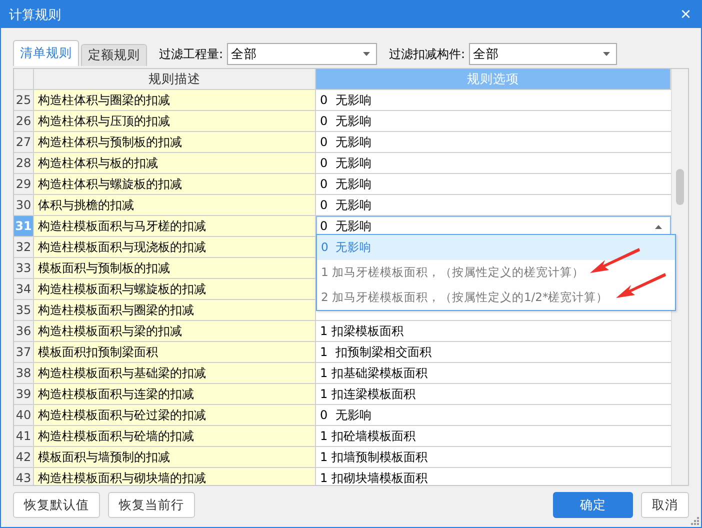 Image resolution: width=702 pixels, height=528 pixels. Describe the element at coordinates (175, 268) in the screenshot. I see `rule-description: 模板面积与预制板的扣减` at that location.